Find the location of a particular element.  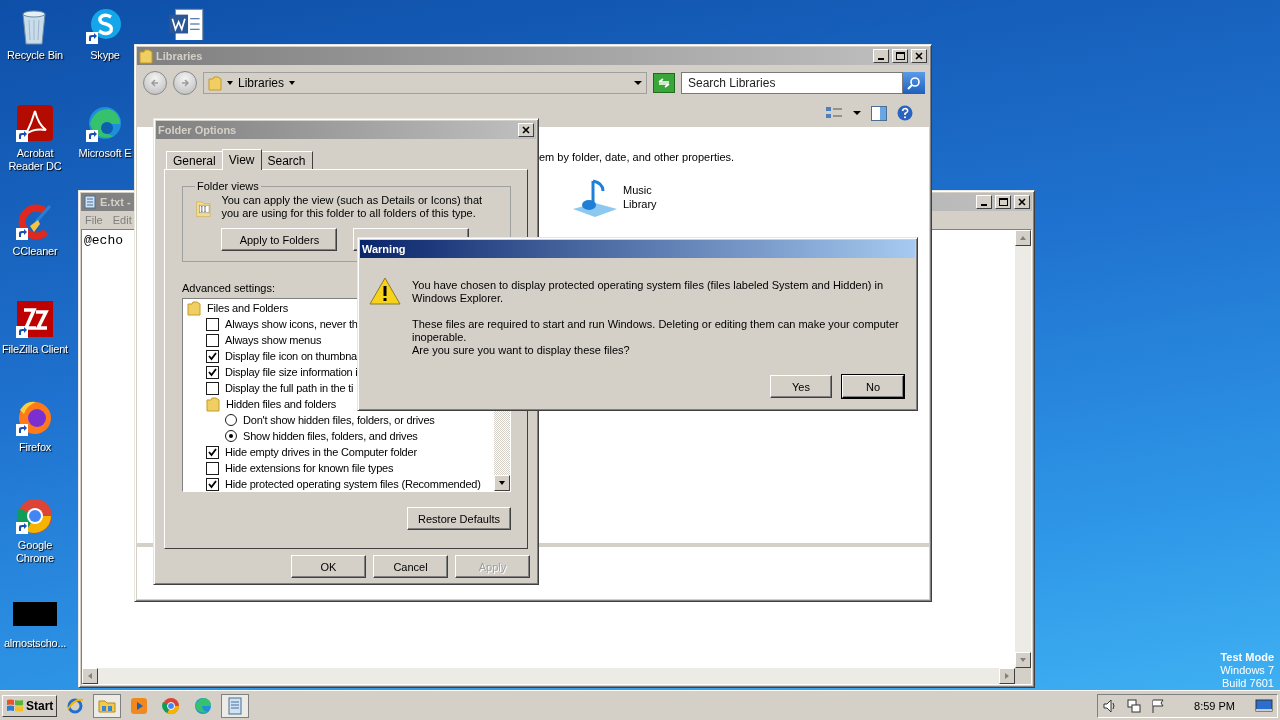

setting-label: Show hidden files, folders, and drives is located at coordinates (330, 436).